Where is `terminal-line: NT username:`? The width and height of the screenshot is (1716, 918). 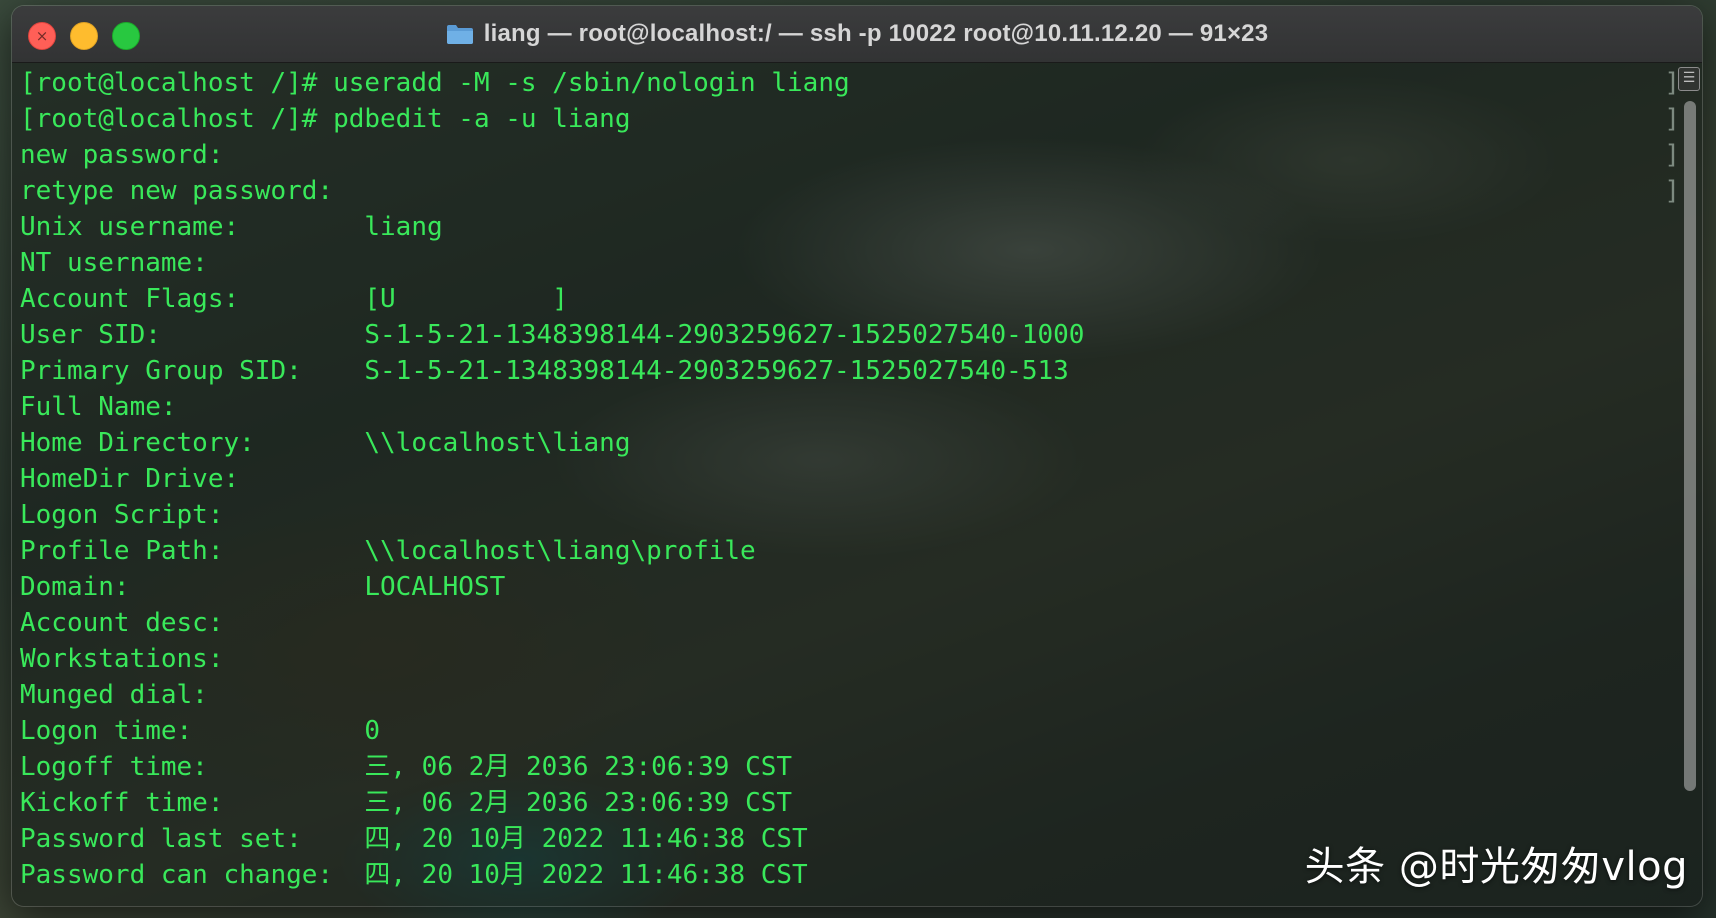
terminal-line: NT username: is located at coordinates (114, 263).